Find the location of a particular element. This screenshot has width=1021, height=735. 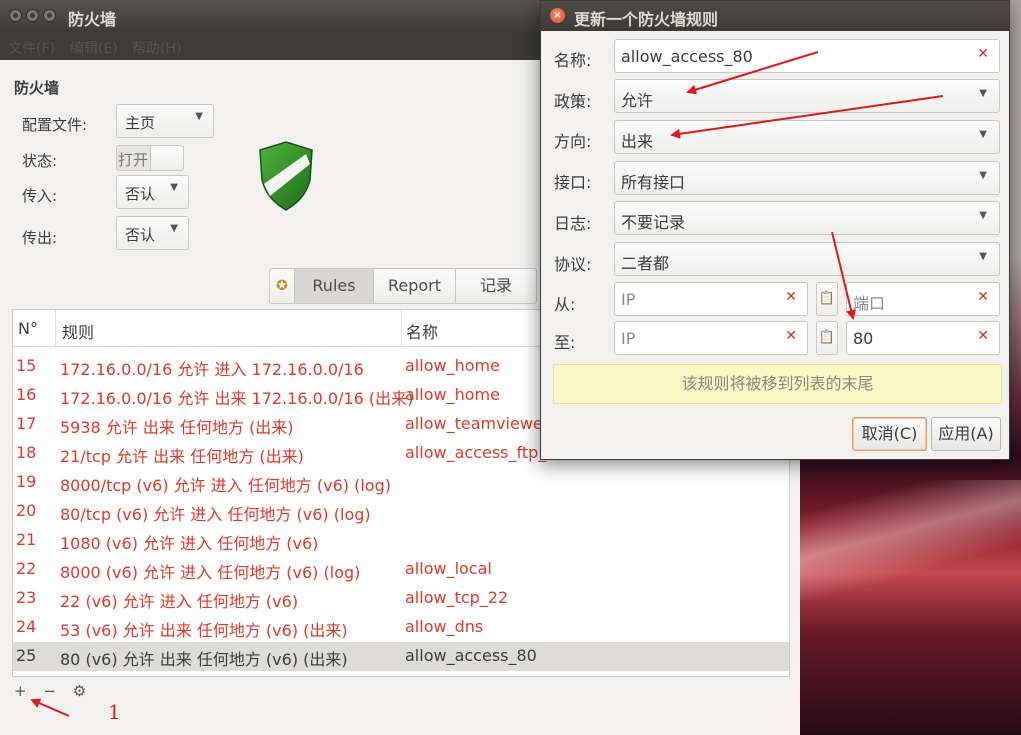

rule-number-cell: 15 is located at coordinates (26, 365).